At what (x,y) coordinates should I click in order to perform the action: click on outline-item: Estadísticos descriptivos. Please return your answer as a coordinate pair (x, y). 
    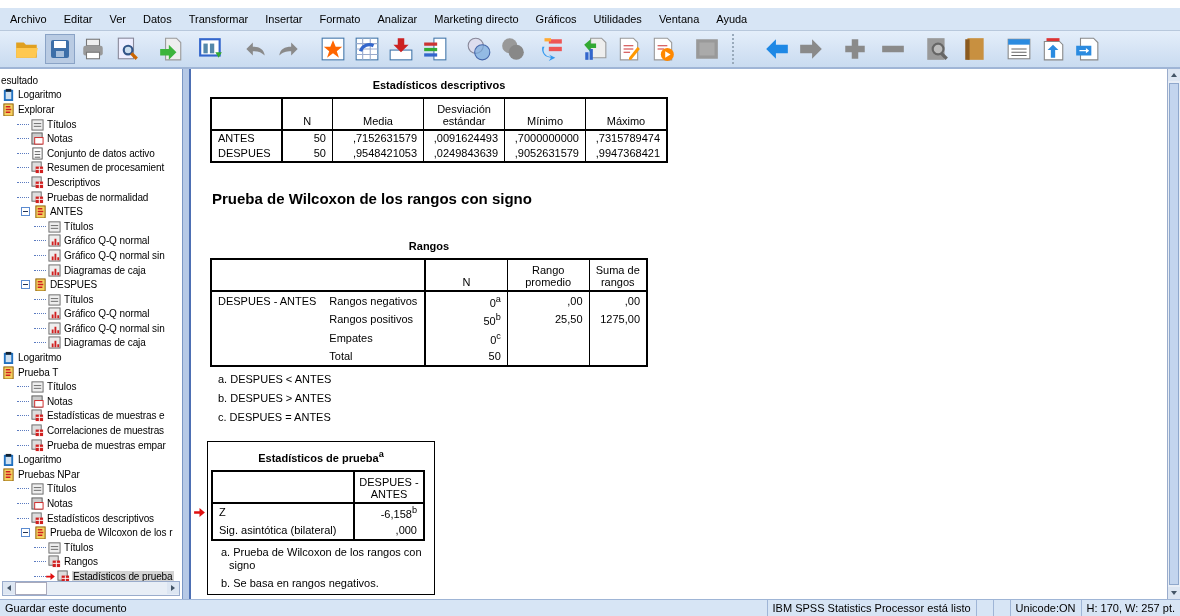
    Looking at the image, I should click on (100, 518).